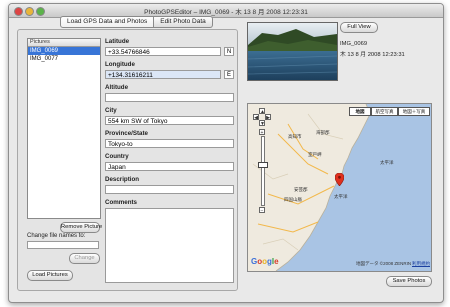  I want to click on altitude-label: Altitude, so click(117, 87).